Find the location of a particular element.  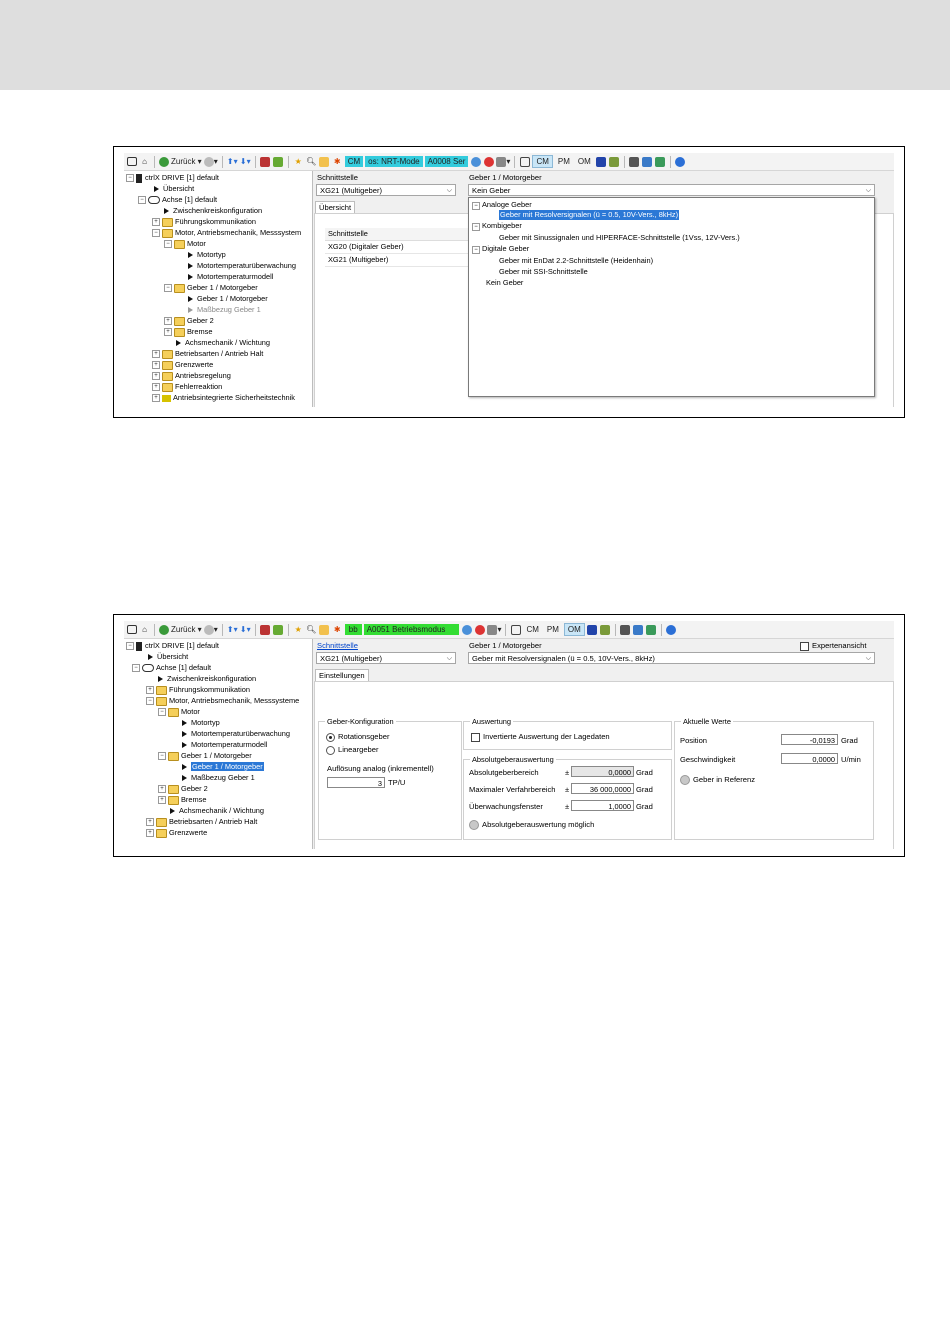

export-icon is located at coordinates (614, 162).